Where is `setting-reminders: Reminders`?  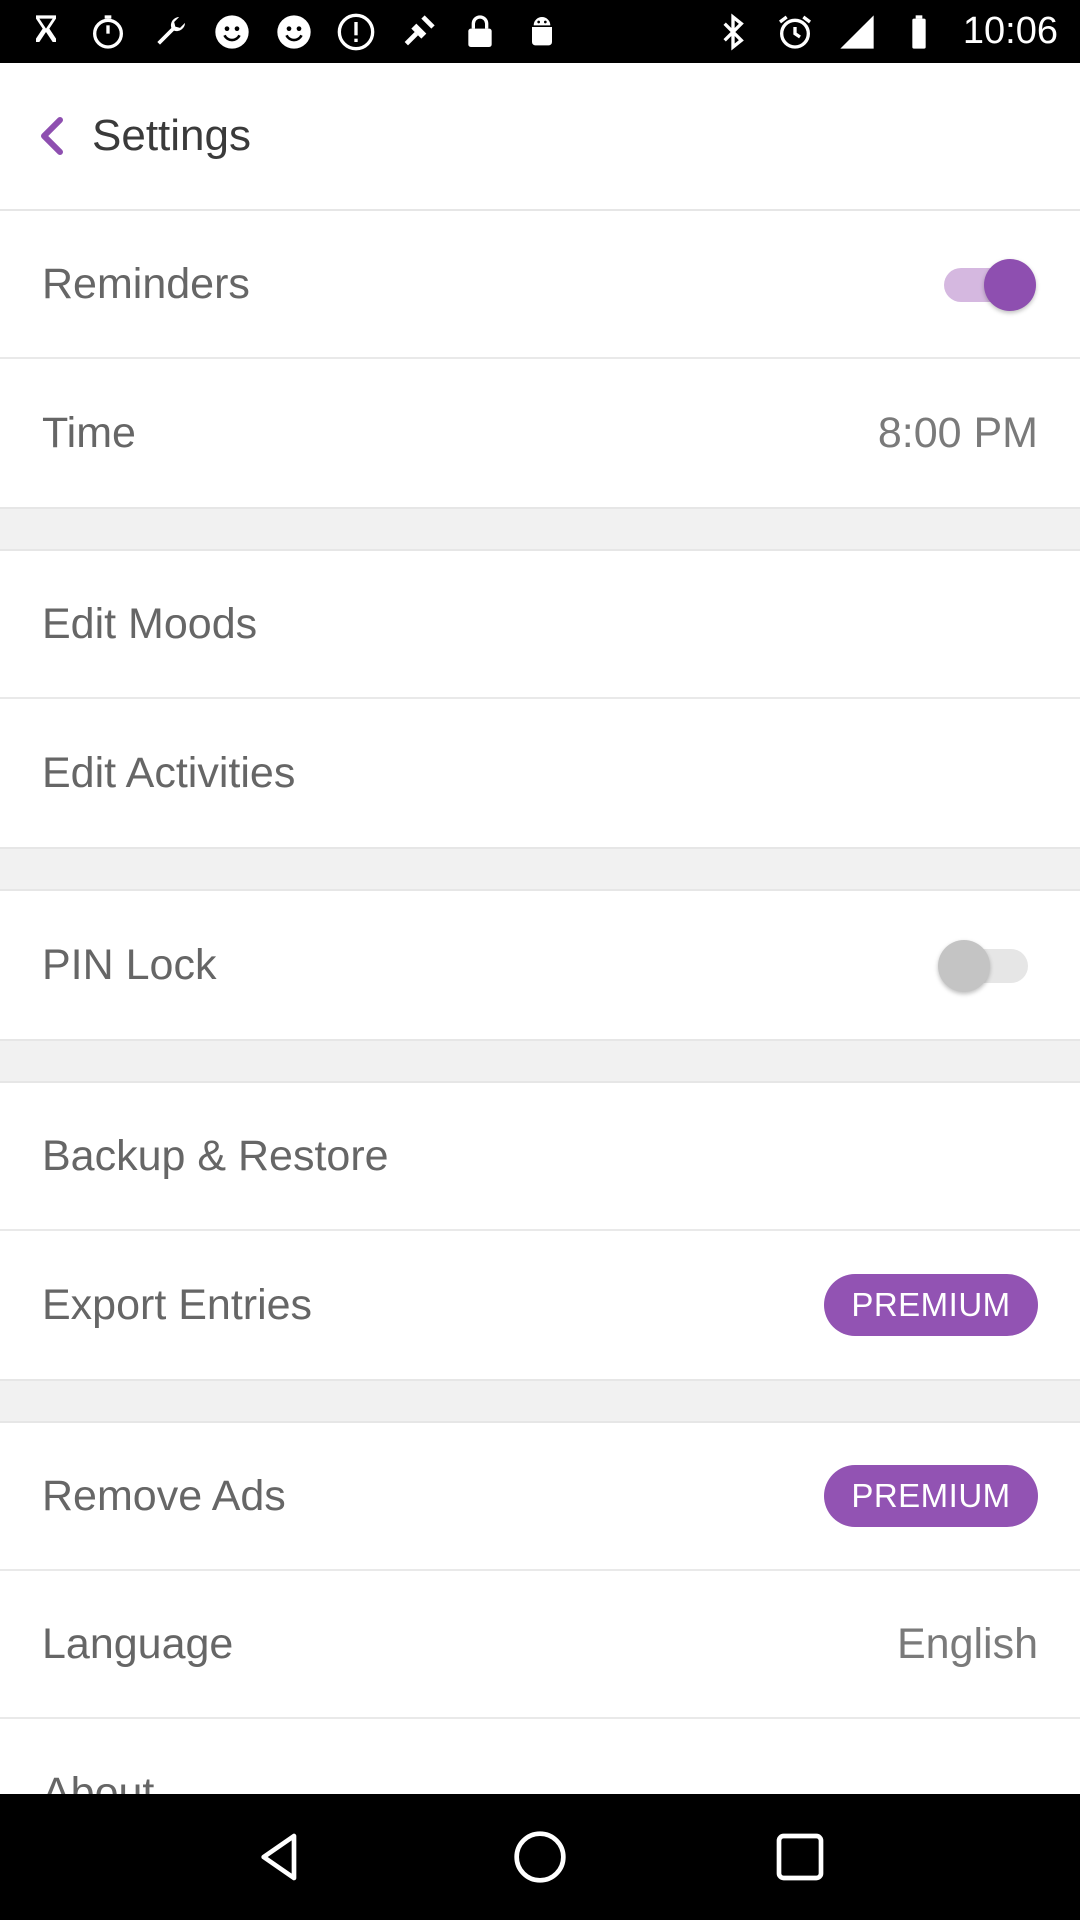 setting-reminders: Reminders is located at coordinates (540, 285).